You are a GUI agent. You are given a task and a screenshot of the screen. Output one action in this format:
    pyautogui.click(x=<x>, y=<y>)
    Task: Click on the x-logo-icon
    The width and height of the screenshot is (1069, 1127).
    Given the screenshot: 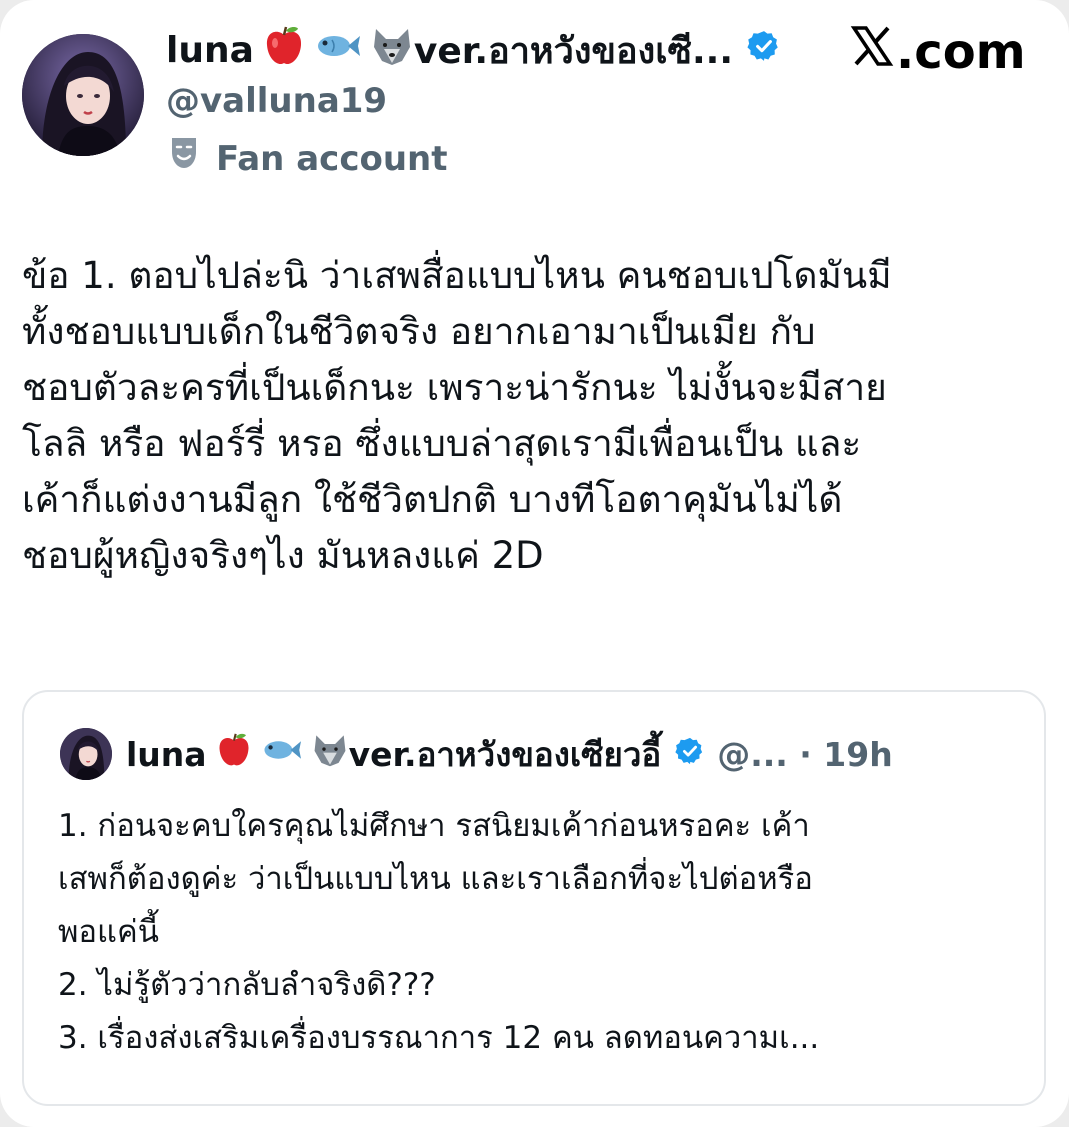 What is the action you would take?
    pyautogui.click(x=872, y=52)
    